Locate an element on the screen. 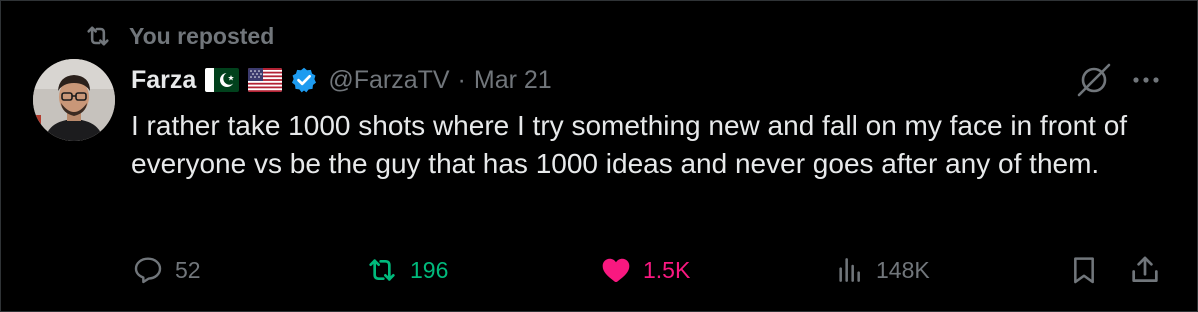 The height and width of the screenshot is (312, 1198). views-button: 148K is located at coordinates (882, 270).